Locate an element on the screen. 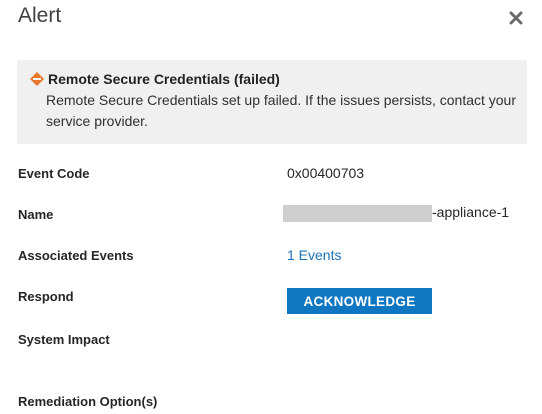 Image resolution: width=542 pixels, height=414 pixels. associated-events-label: Associated Events is located at coordinates (76, 255).